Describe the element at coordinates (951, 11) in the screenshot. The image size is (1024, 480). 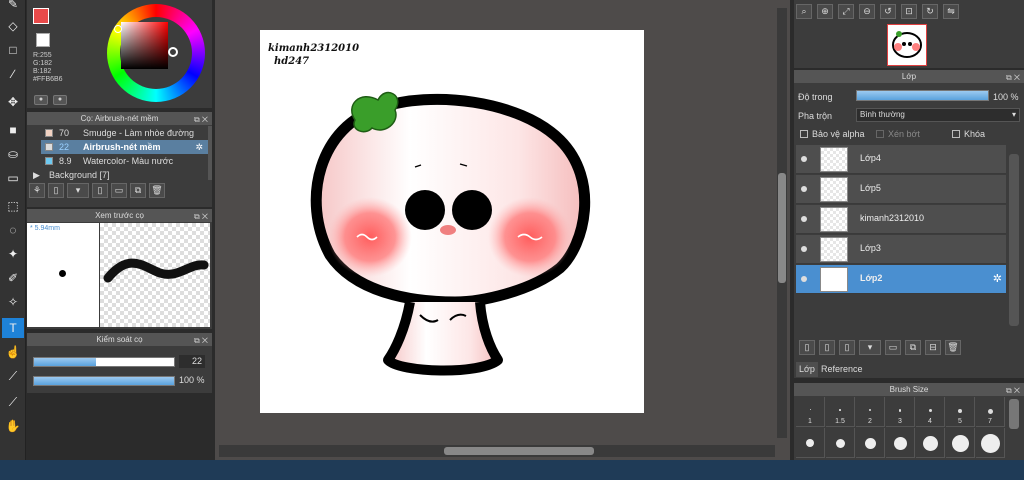
I see `flip-icon: ⇋` at that location.